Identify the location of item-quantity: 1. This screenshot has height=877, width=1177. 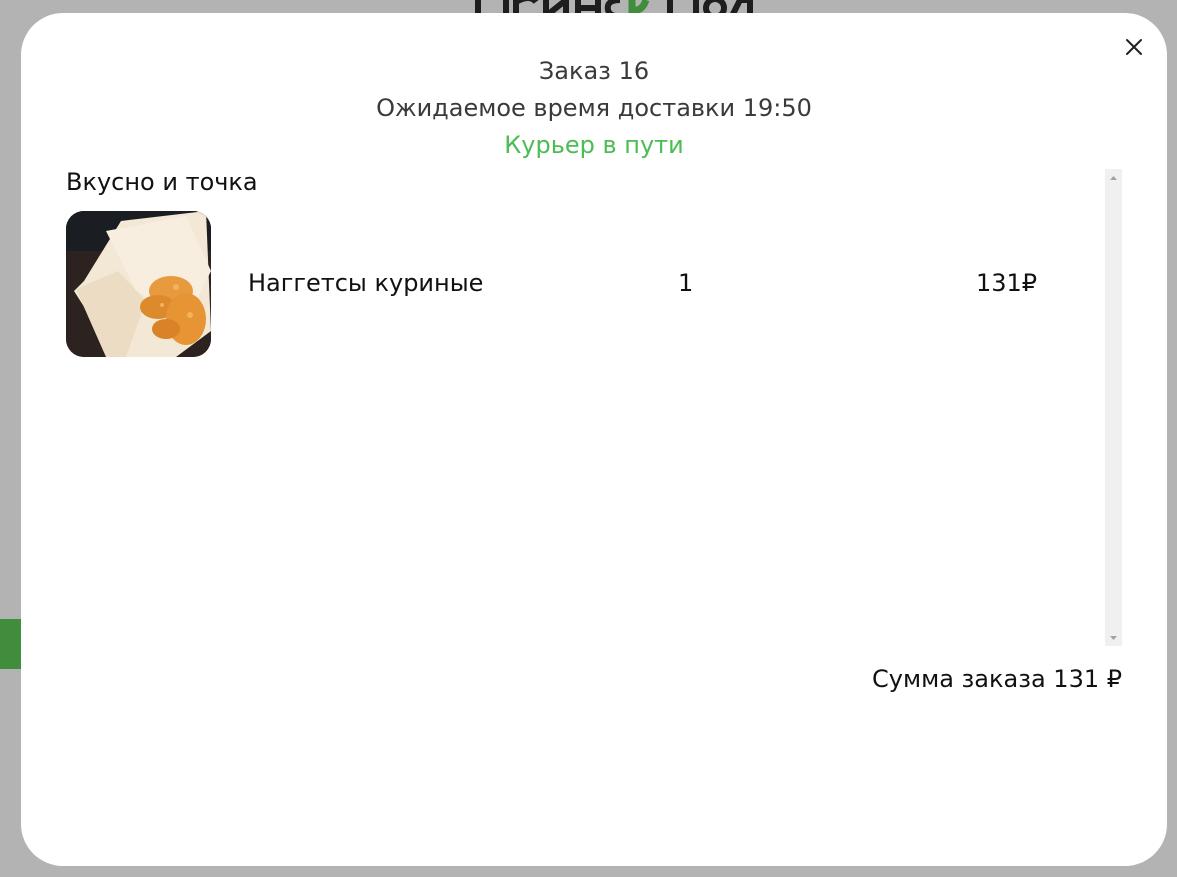
(686, 283).